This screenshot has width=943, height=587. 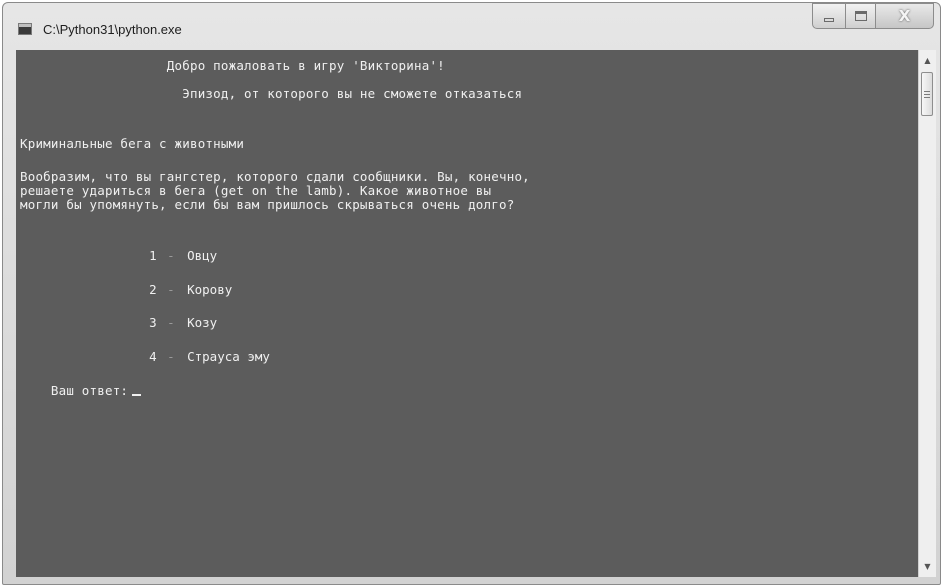 I want to click on welcome-line: Добро пожаловать в игру 'Викторина'!, so click(x=232, y=65).